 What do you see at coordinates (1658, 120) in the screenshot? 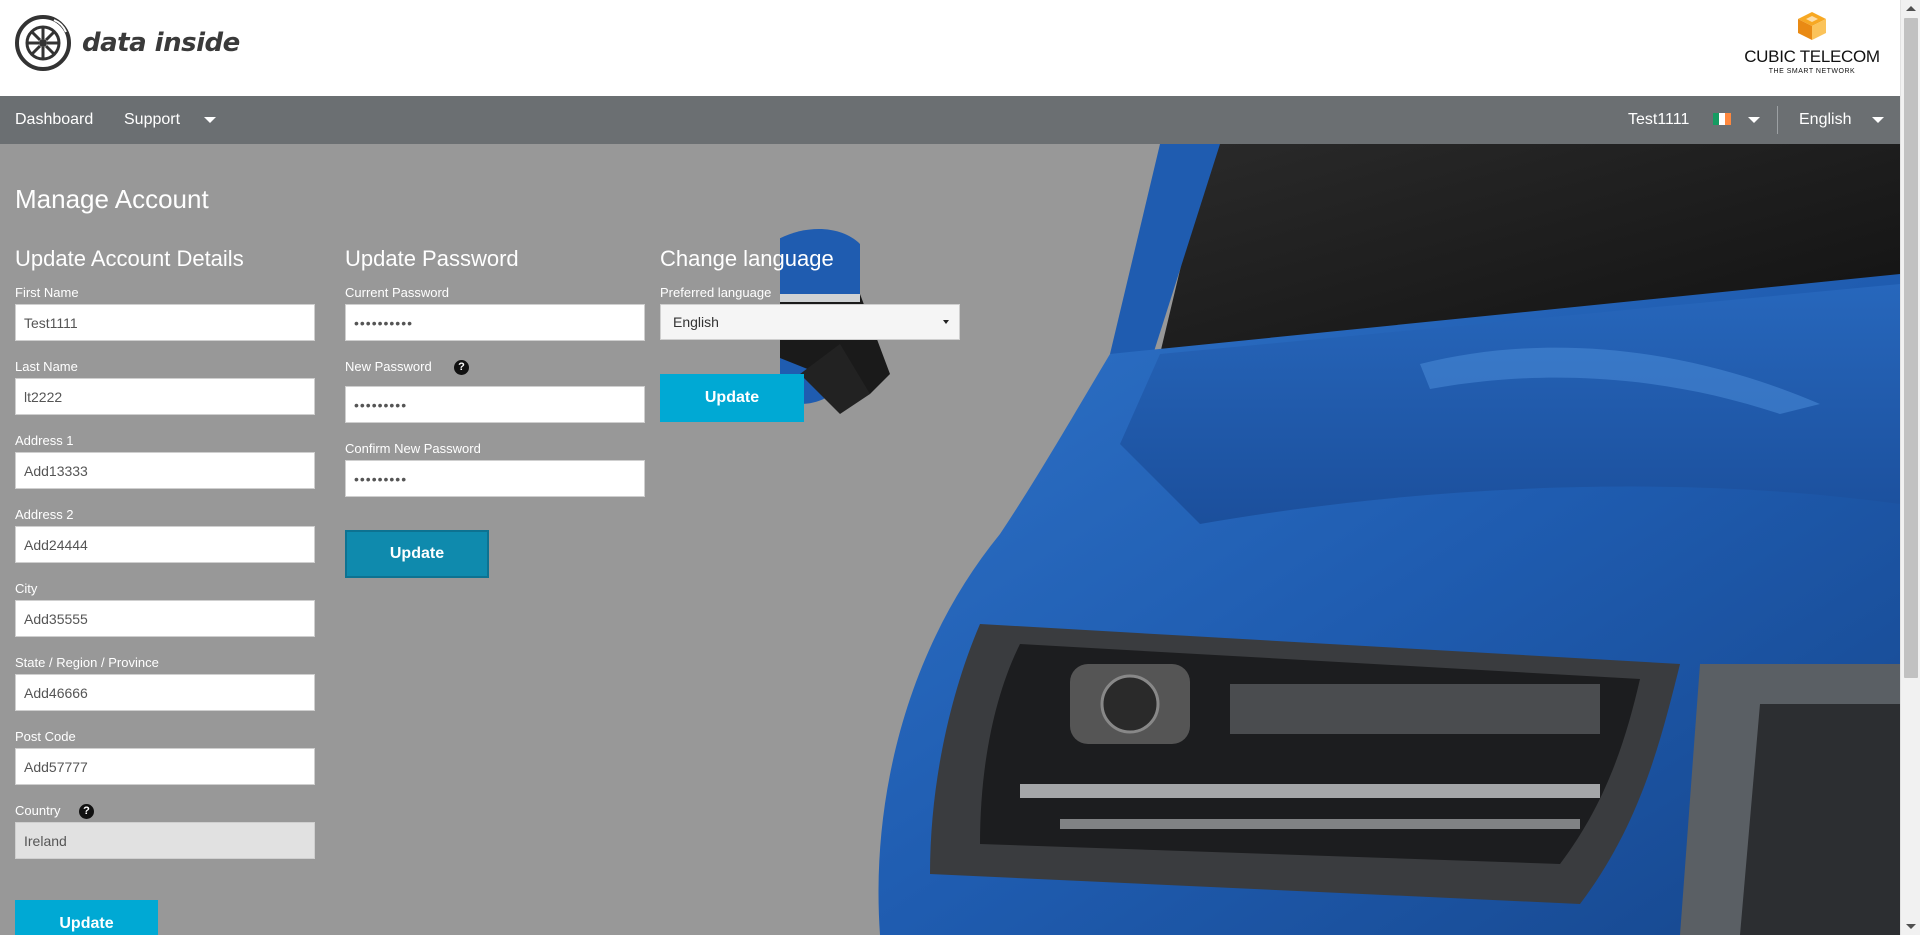
I see `nav-user: Test1111` at bounding box center [1658, 120].